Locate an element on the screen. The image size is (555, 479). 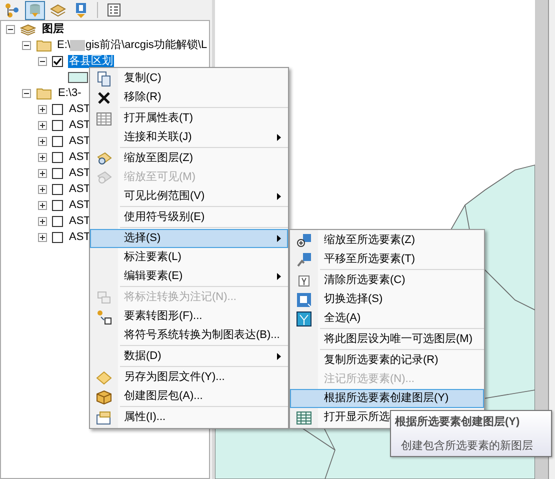
menu-item: 复制(C) is located at coordinates (189, 78).